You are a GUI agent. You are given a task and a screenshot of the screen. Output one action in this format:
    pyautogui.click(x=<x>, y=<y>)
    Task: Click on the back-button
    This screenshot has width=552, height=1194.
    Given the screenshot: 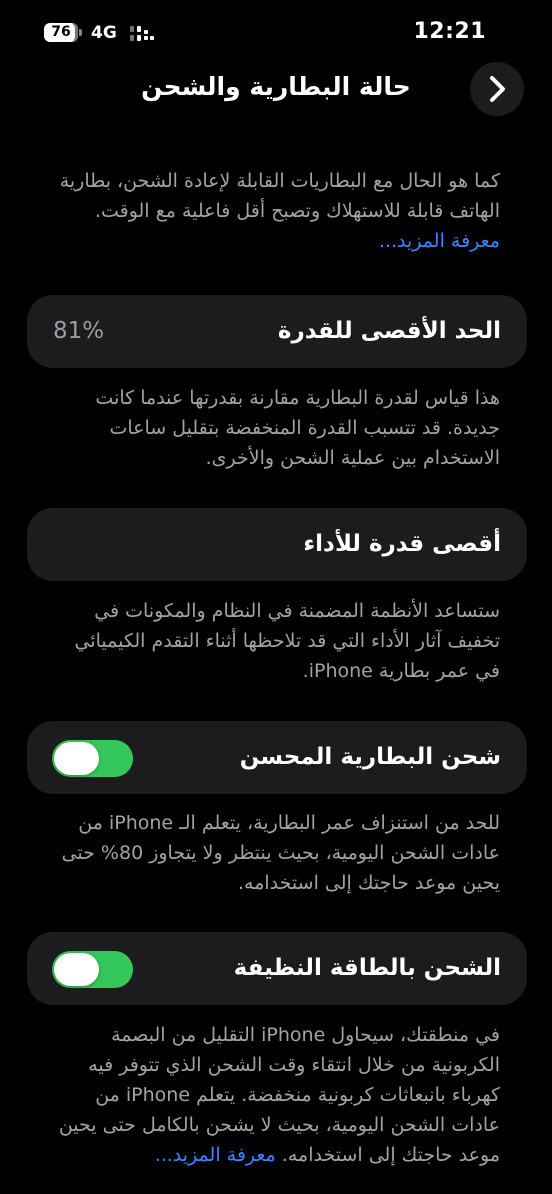 What is the action you would take?
    pyautogui.click(x=497, y=89)
    